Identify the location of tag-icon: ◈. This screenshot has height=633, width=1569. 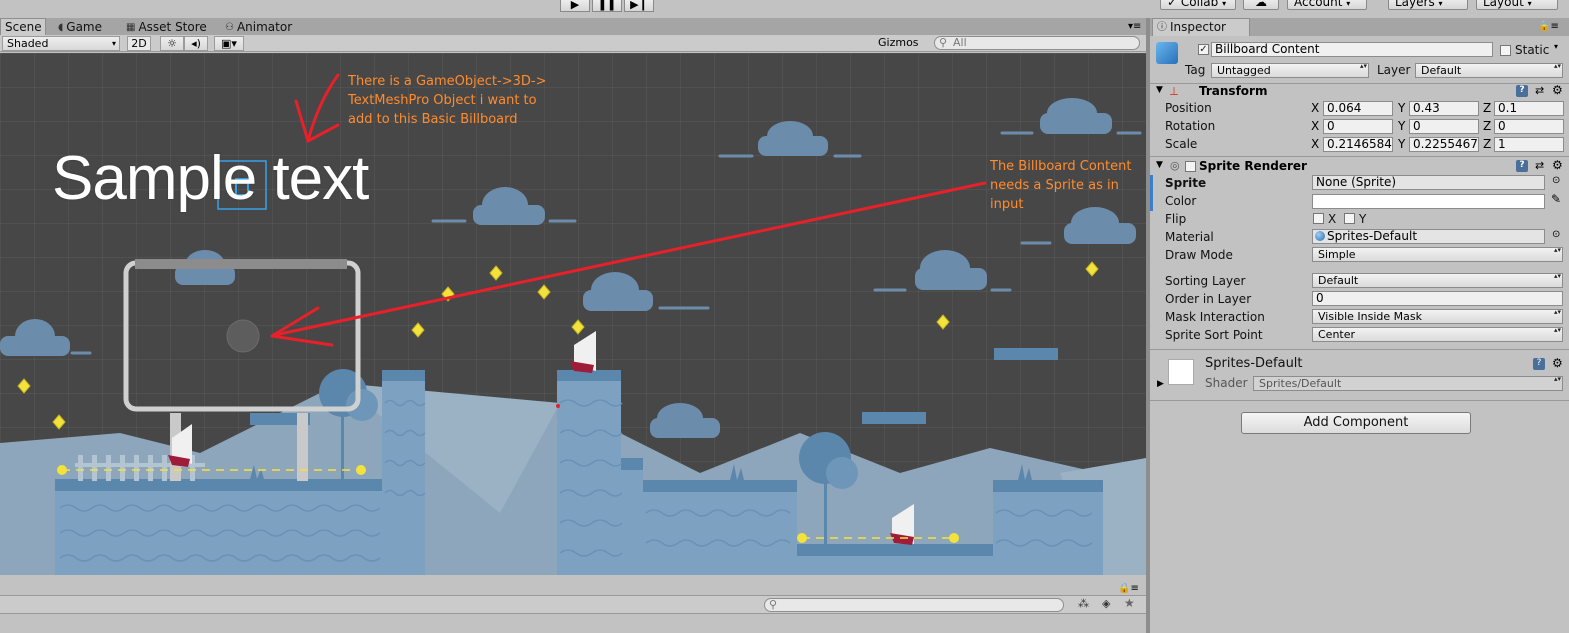
(1106, 603).